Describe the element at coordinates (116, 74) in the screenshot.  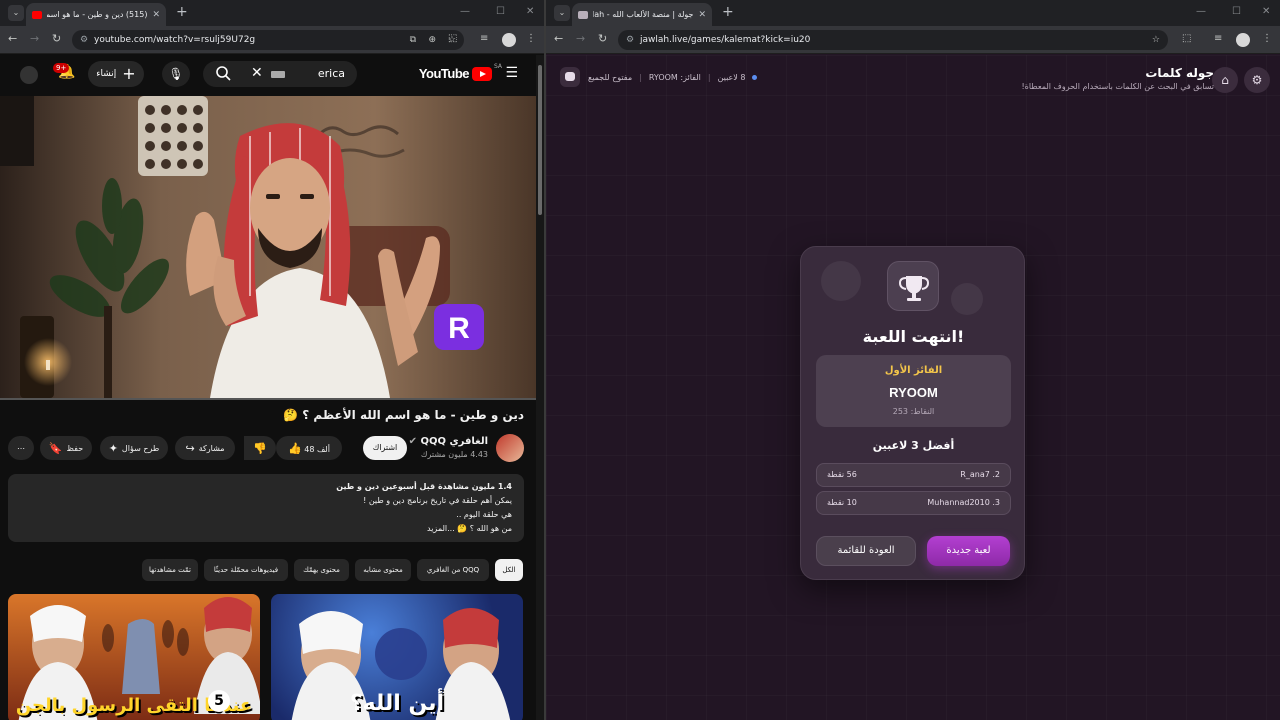
I see `create-button: إنشاء +` at that location.